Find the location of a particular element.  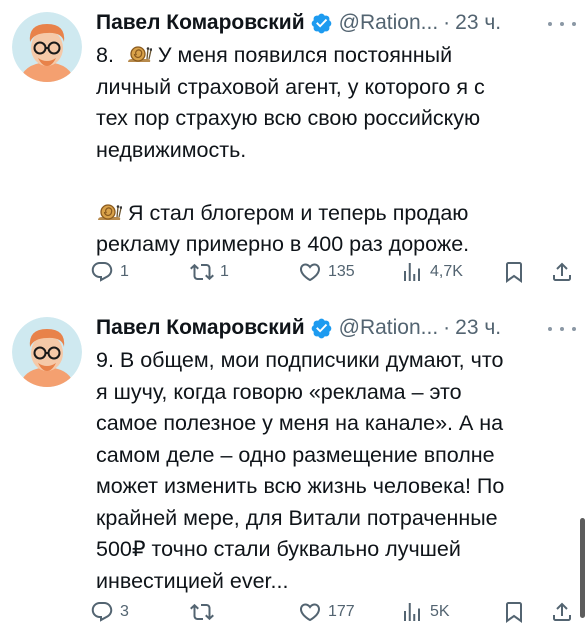

tweet-line: 500₽ точно стали буквально лучшей is located at coordinates (278, 549).